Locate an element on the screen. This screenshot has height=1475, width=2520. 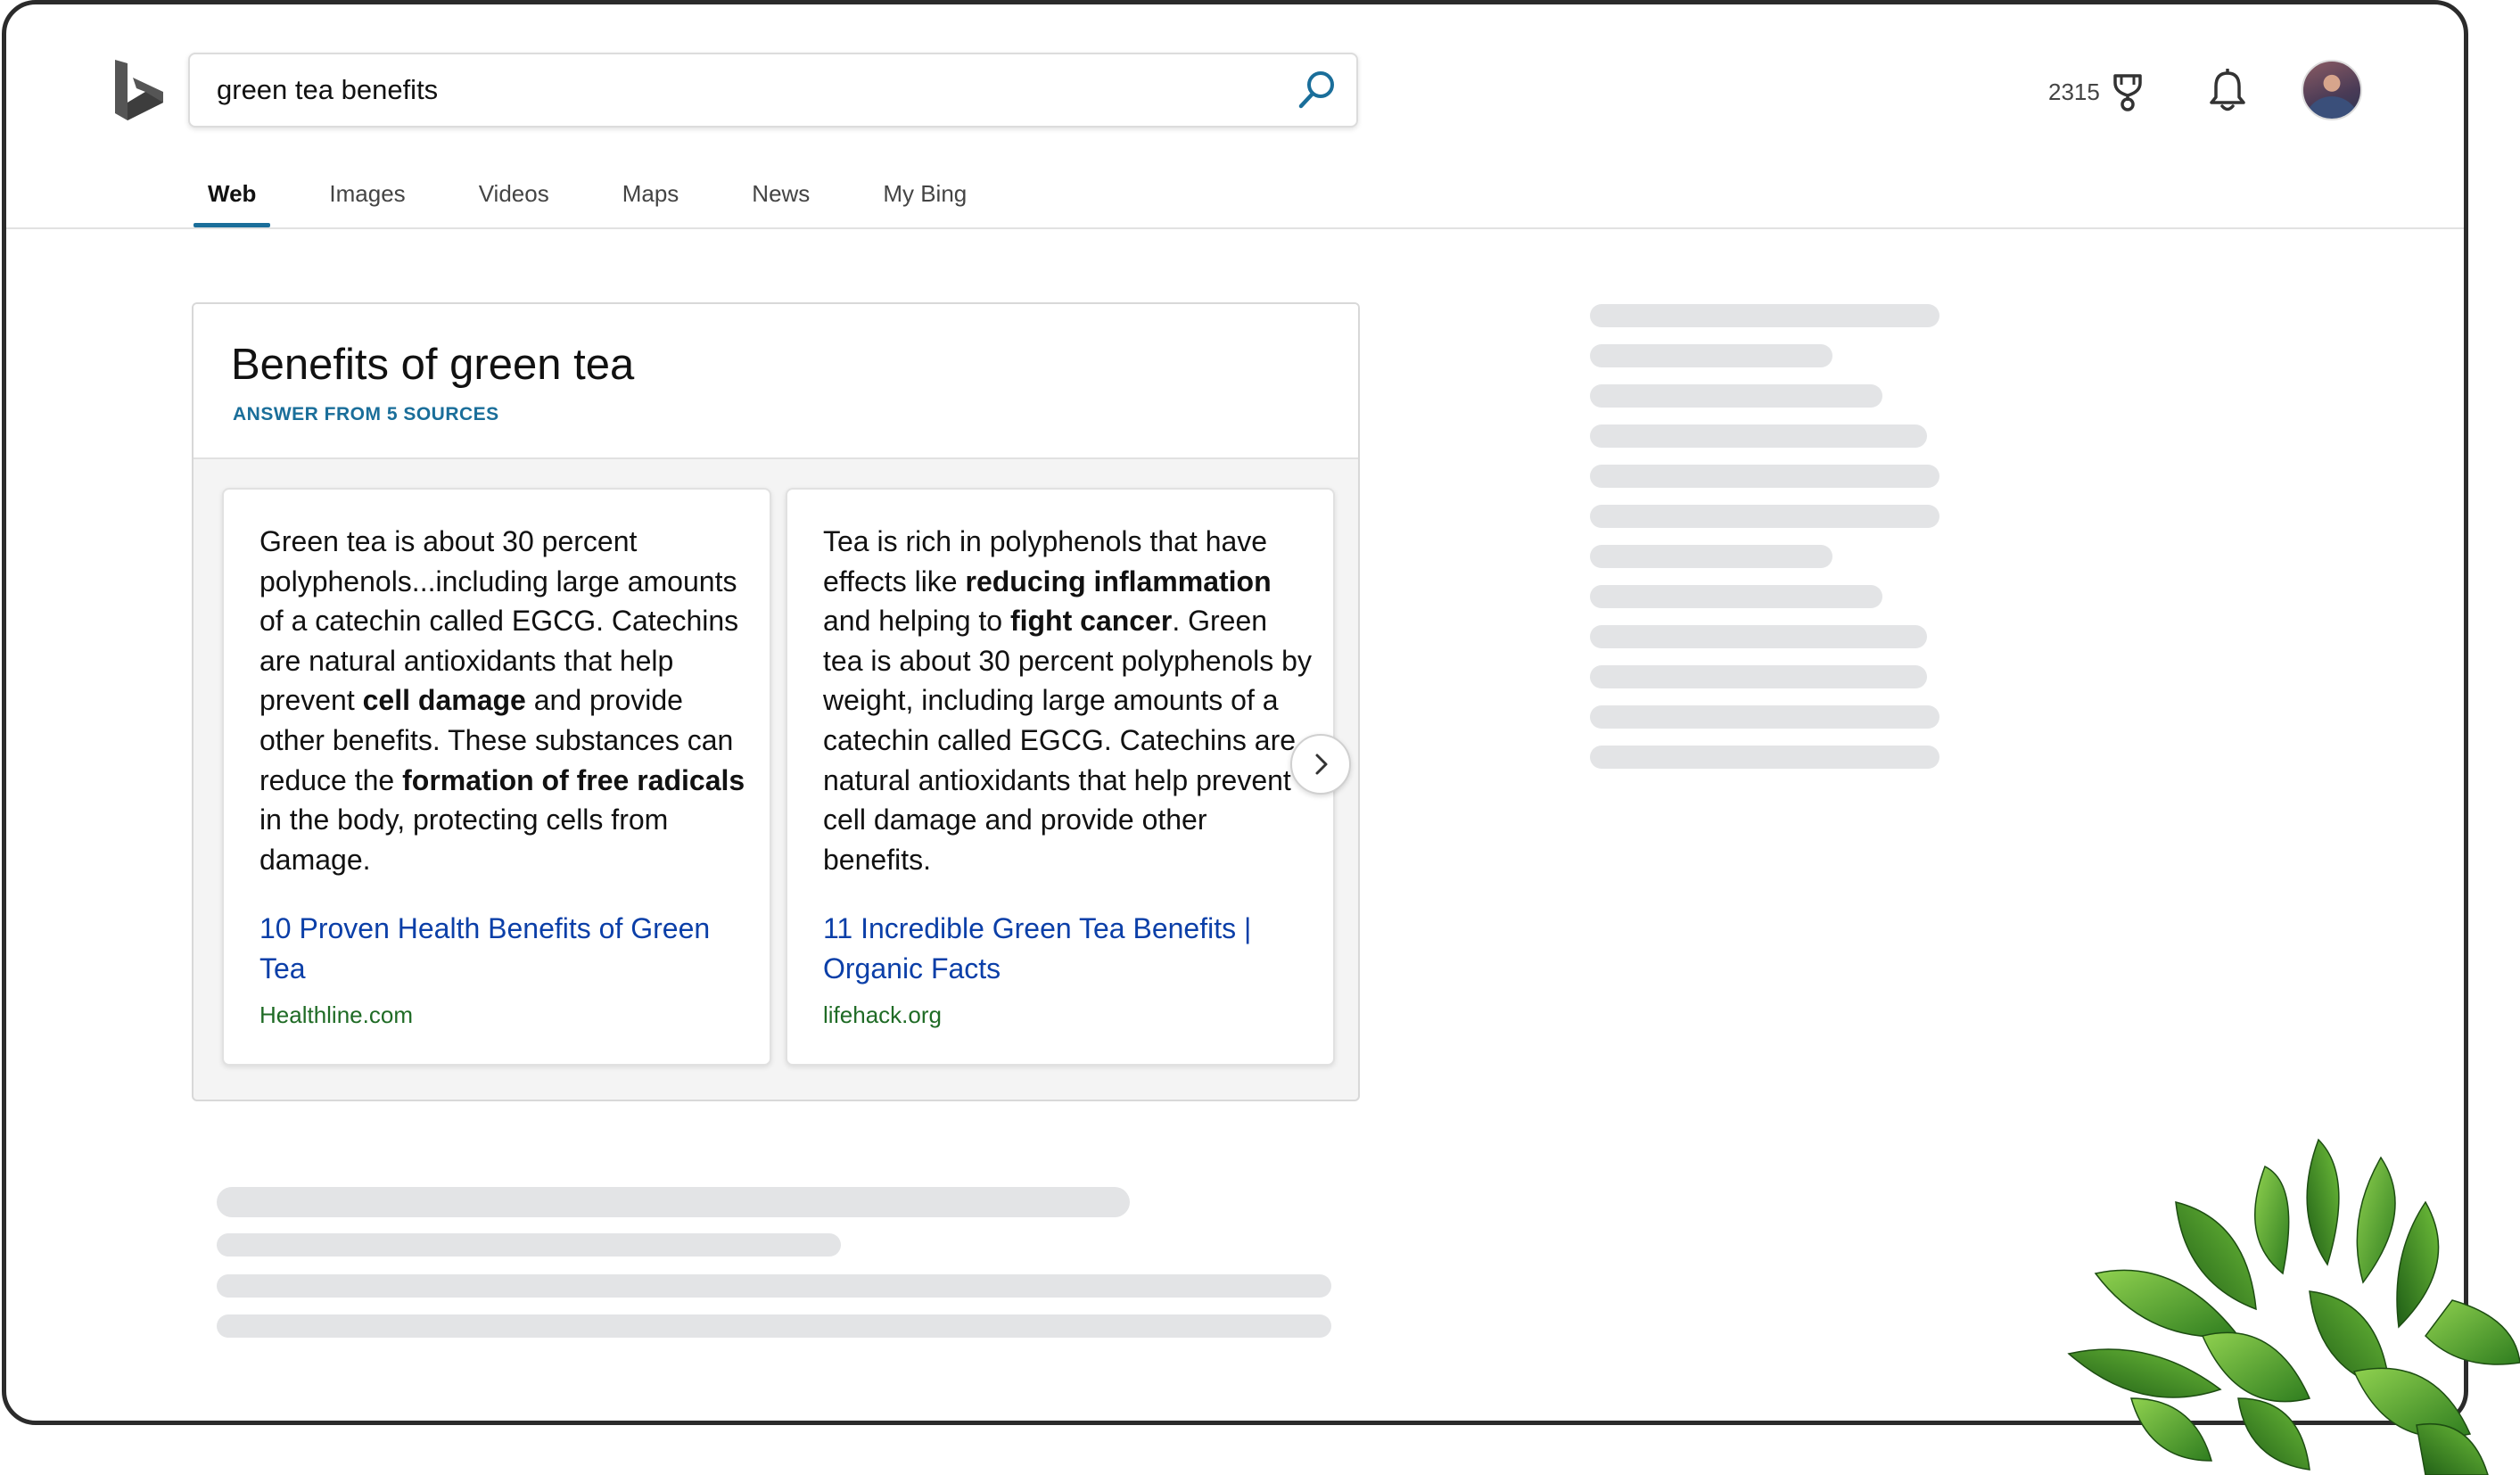
bell-icon is located at coordinates (2227, 91).